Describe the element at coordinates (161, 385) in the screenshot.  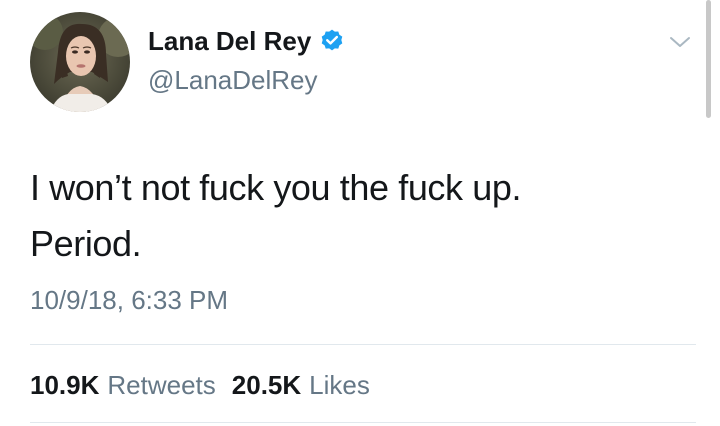
I see `retweets-label: Retweets` at that location.